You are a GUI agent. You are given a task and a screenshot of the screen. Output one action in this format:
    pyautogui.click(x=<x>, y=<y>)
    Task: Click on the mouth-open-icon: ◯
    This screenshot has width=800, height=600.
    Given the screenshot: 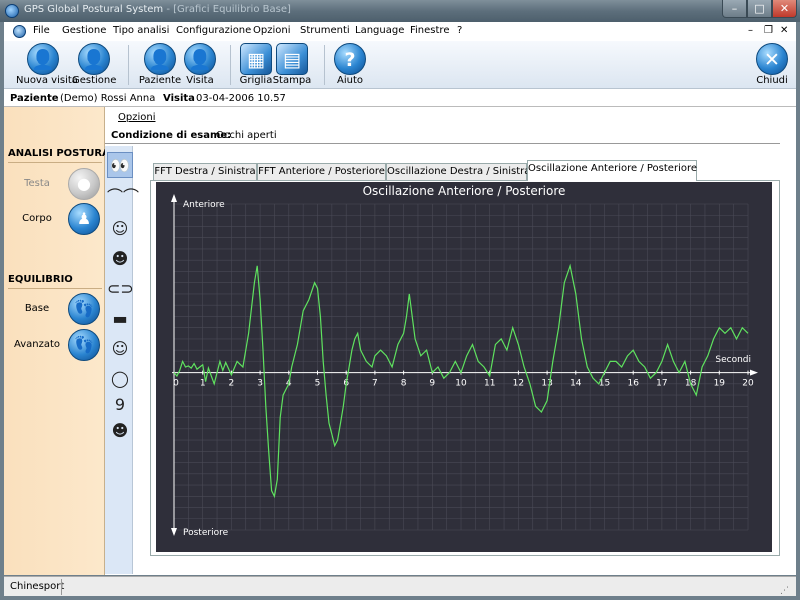 What is the action you would take?
    pyautogui.click(x=120, y=379)
    